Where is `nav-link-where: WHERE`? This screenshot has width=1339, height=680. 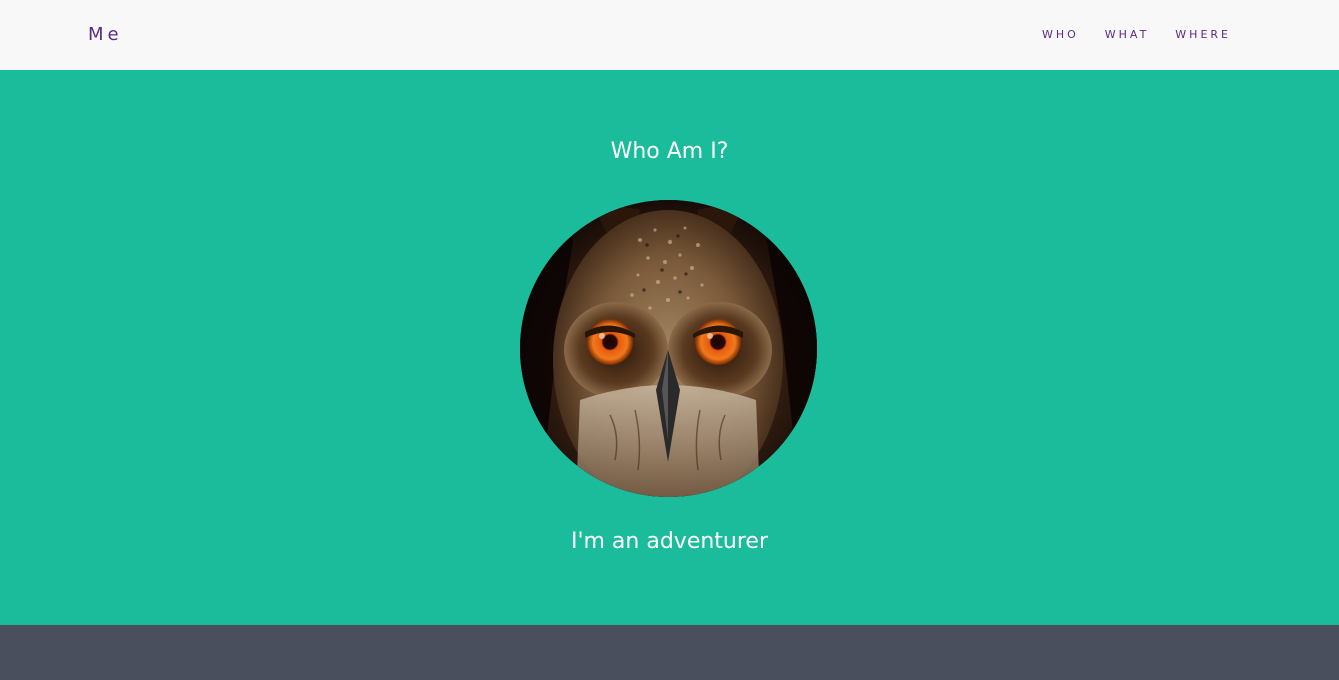
nav-link-where: WHERE is located at coordinates (1203, 35).